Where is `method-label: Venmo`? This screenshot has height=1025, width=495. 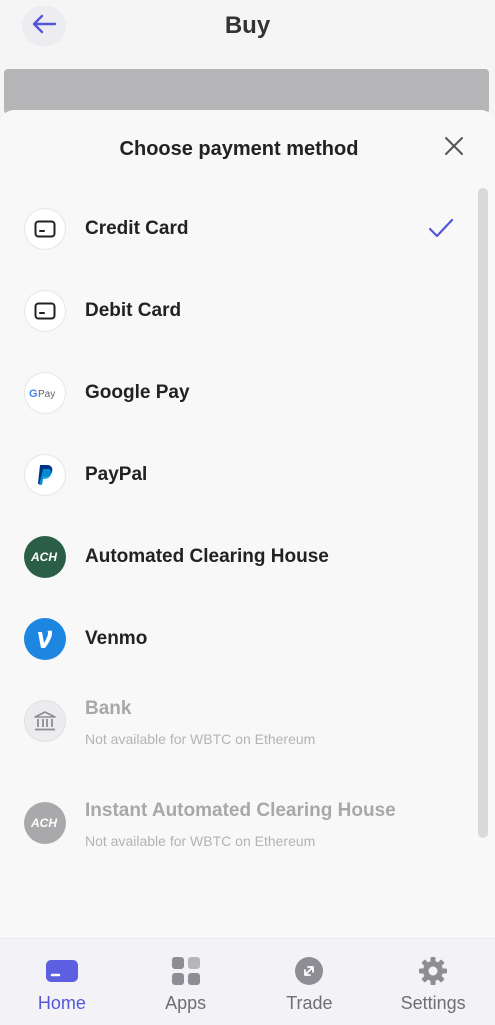 method-label: Venmo is located at coordinates (116, 638).